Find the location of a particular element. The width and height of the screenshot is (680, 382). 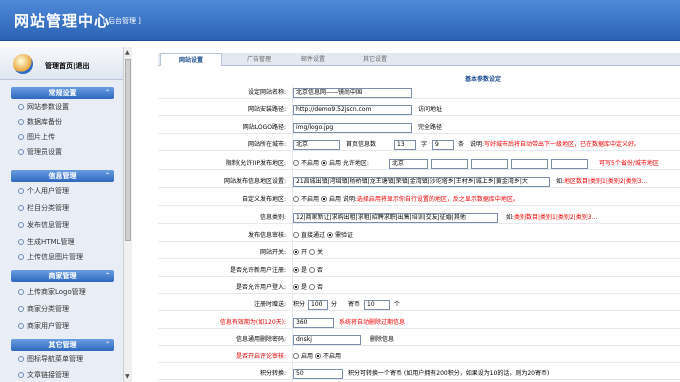

row-switch: 网站开关: 开 关 is located at coordinates (419, 252).